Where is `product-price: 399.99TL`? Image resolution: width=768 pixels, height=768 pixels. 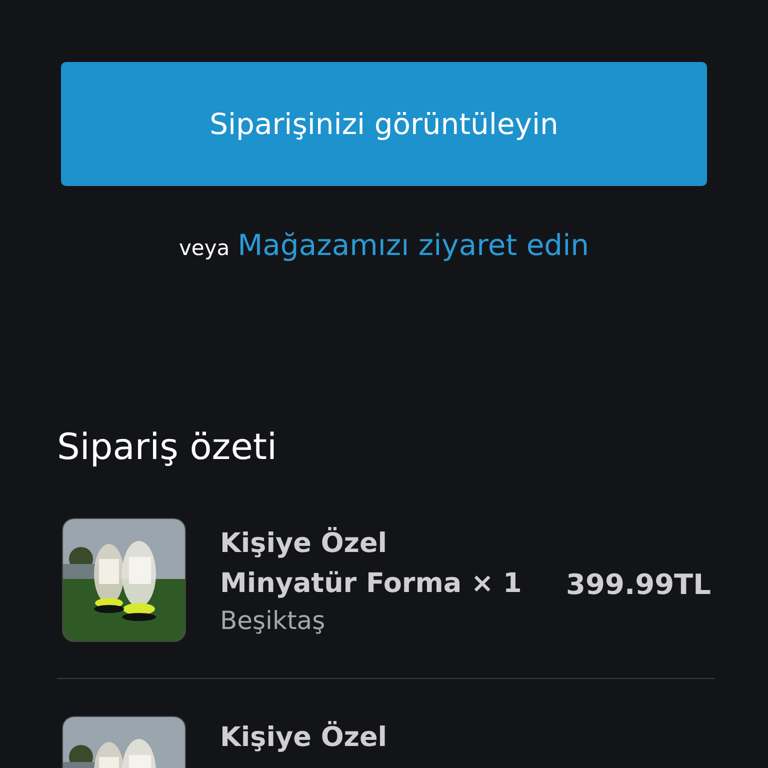 product-price: 399.99TL is located at coordinates (638, 584).